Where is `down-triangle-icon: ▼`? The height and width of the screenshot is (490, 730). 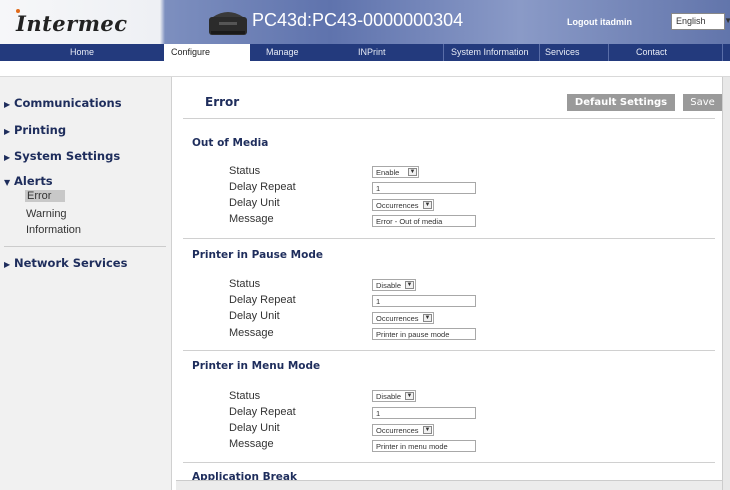 down-triangle-icon: ▼ is located at coordinates (7, 182).